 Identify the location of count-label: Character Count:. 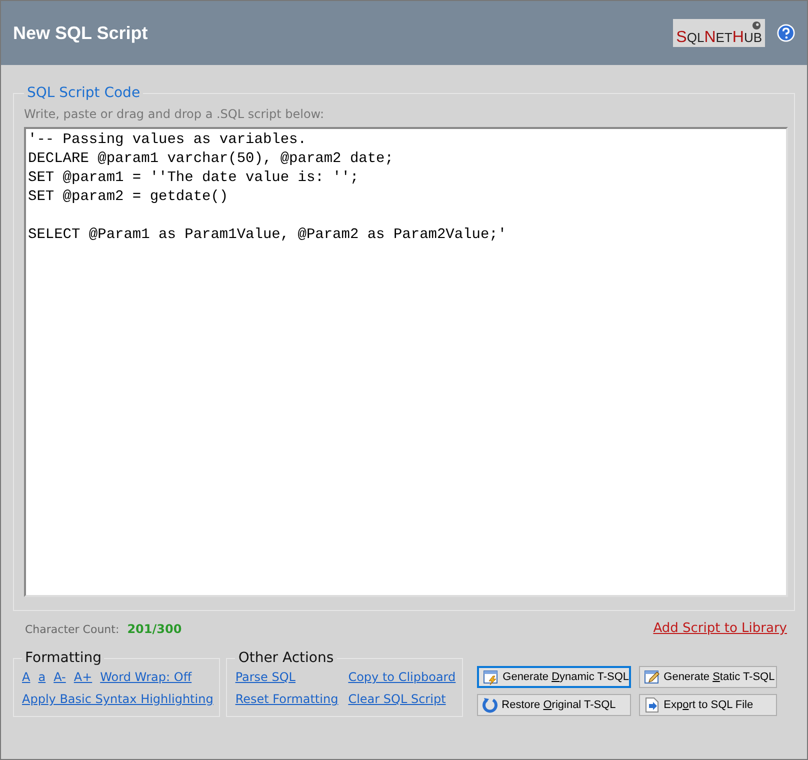
(72, 629).